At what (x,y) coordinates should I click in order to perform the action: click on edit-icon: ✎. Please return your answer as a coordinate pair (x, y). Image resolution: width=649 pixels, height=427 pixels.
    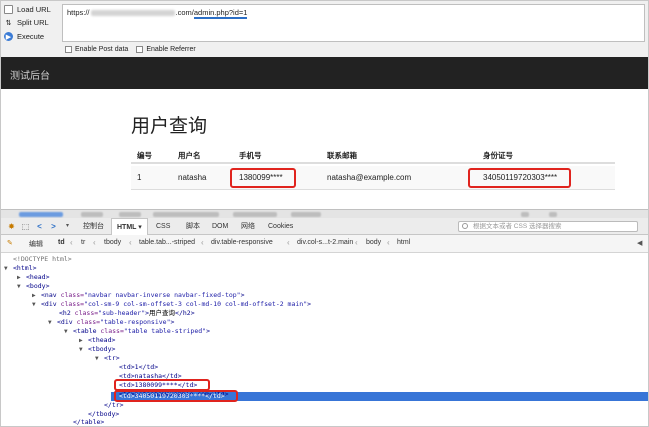
    Looking at the image, I should click on (10, 243).